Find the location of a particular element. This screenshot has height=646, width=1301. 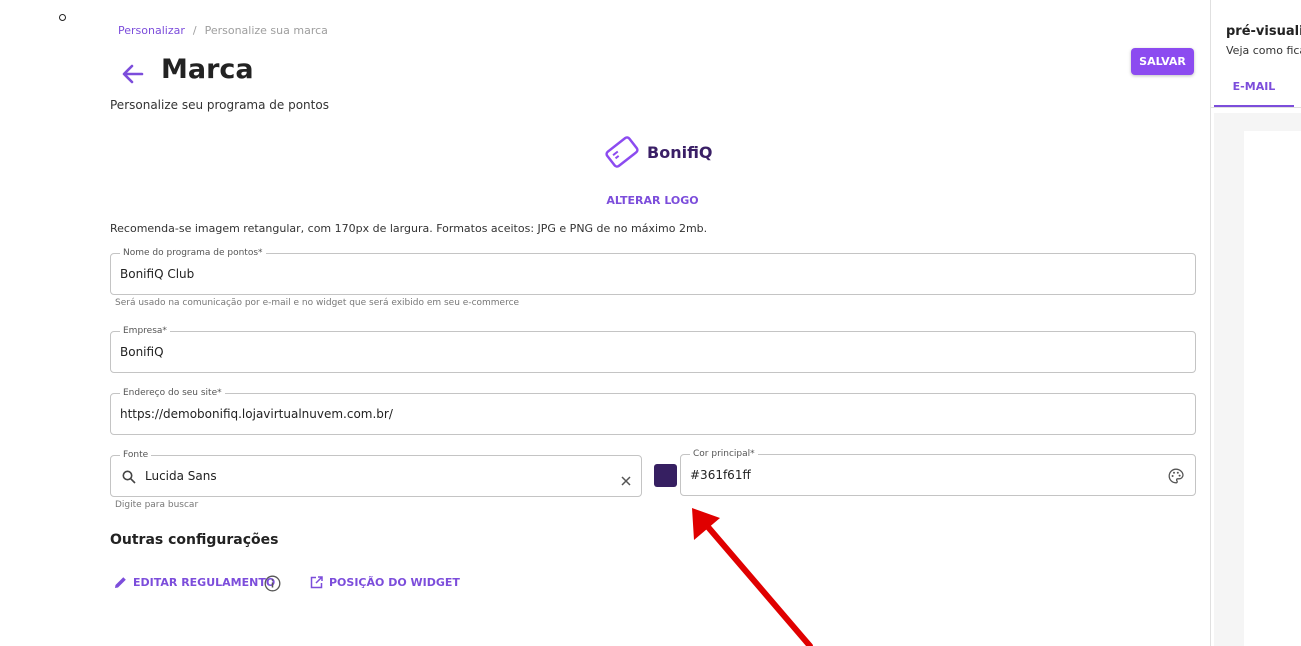

card-logo-icon is located at coordinates (622, 152).